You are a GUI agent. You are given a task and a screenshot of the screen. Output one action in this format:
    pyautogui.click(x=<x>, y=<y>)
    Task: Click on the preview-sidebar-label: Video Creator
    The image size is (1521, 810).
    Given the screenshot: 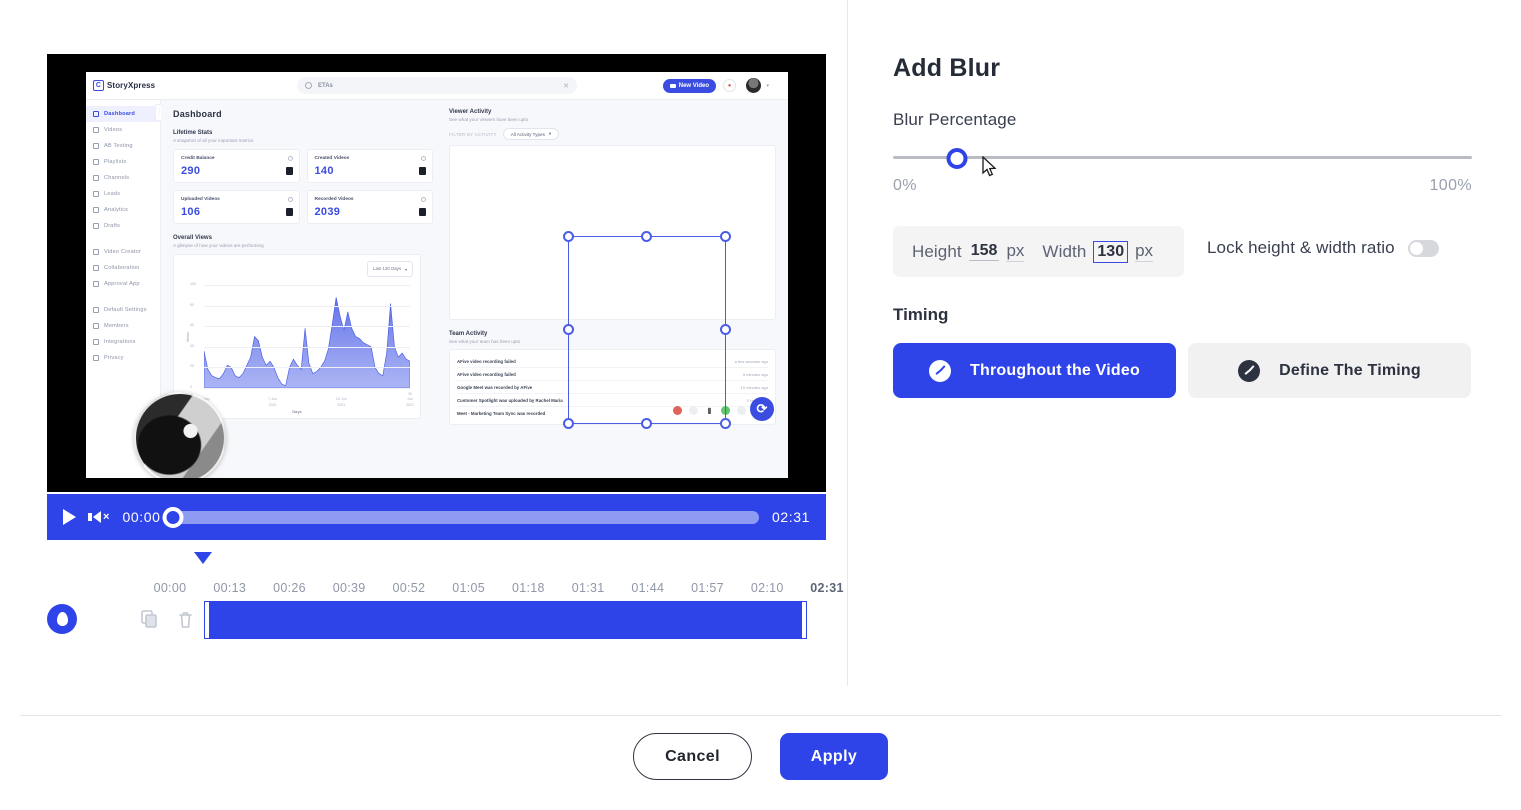 What is the action you would take?
    pyautogui.click(x=123, y=252)
    